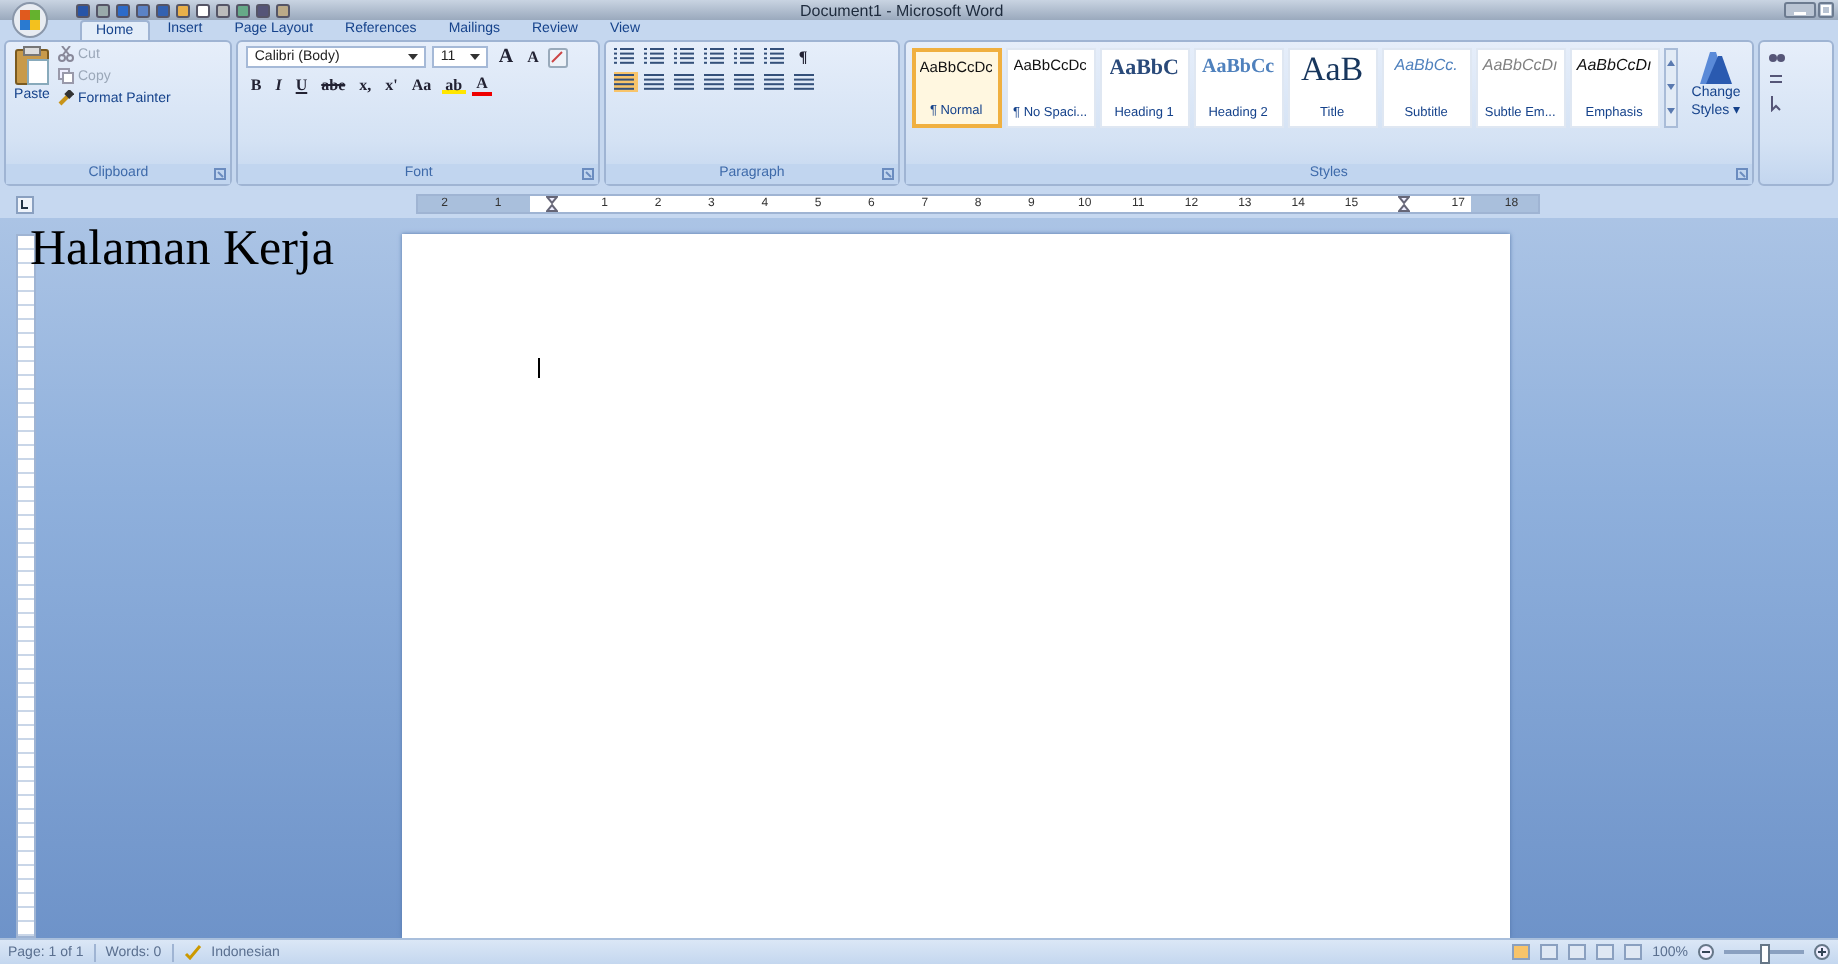 Image resolution: width=1838 pixels, height=964 pixels. I want to click on annotation-label: Halaman Kerja, so click(182, 250).